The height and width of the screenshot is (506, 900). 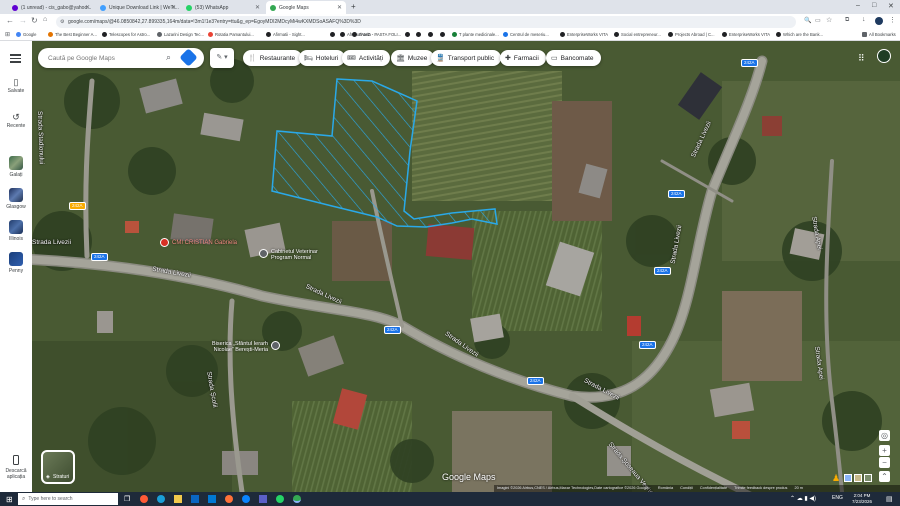 What do you see at coordinates (222, 58) in the screenshot?
I see `drawing-tool-button: ✎ ▾` at bounding box center [222, 58].